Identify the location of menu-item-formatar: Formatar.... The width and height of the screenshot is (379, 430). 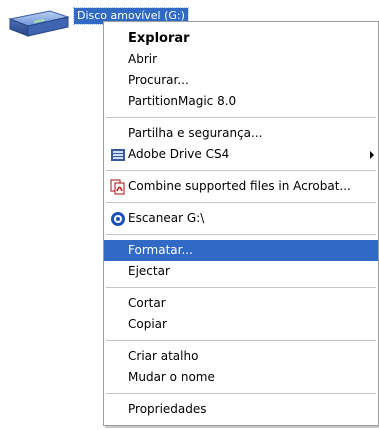
(241, 250).